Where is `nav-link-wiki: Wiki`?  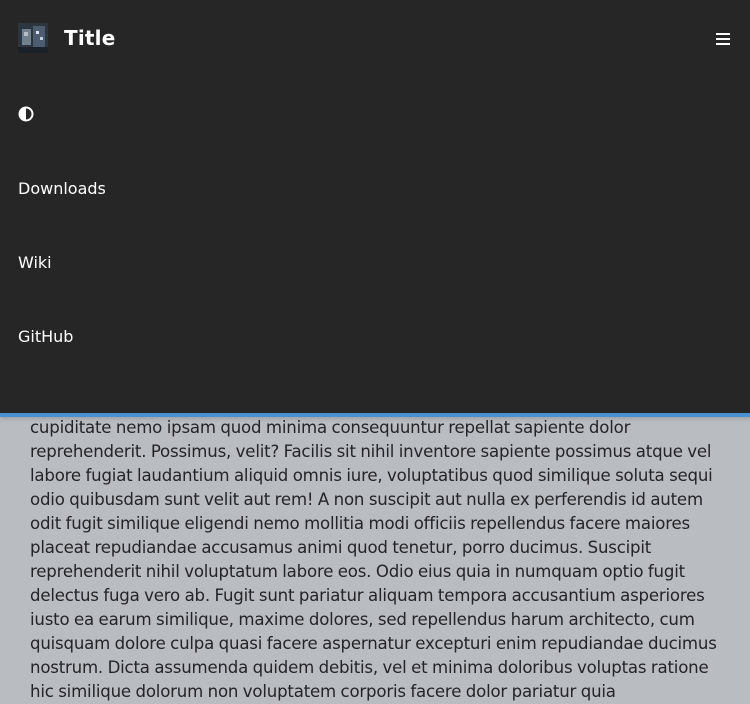 nav-link-wiki: Wiki is located at coordinates (35, 262).